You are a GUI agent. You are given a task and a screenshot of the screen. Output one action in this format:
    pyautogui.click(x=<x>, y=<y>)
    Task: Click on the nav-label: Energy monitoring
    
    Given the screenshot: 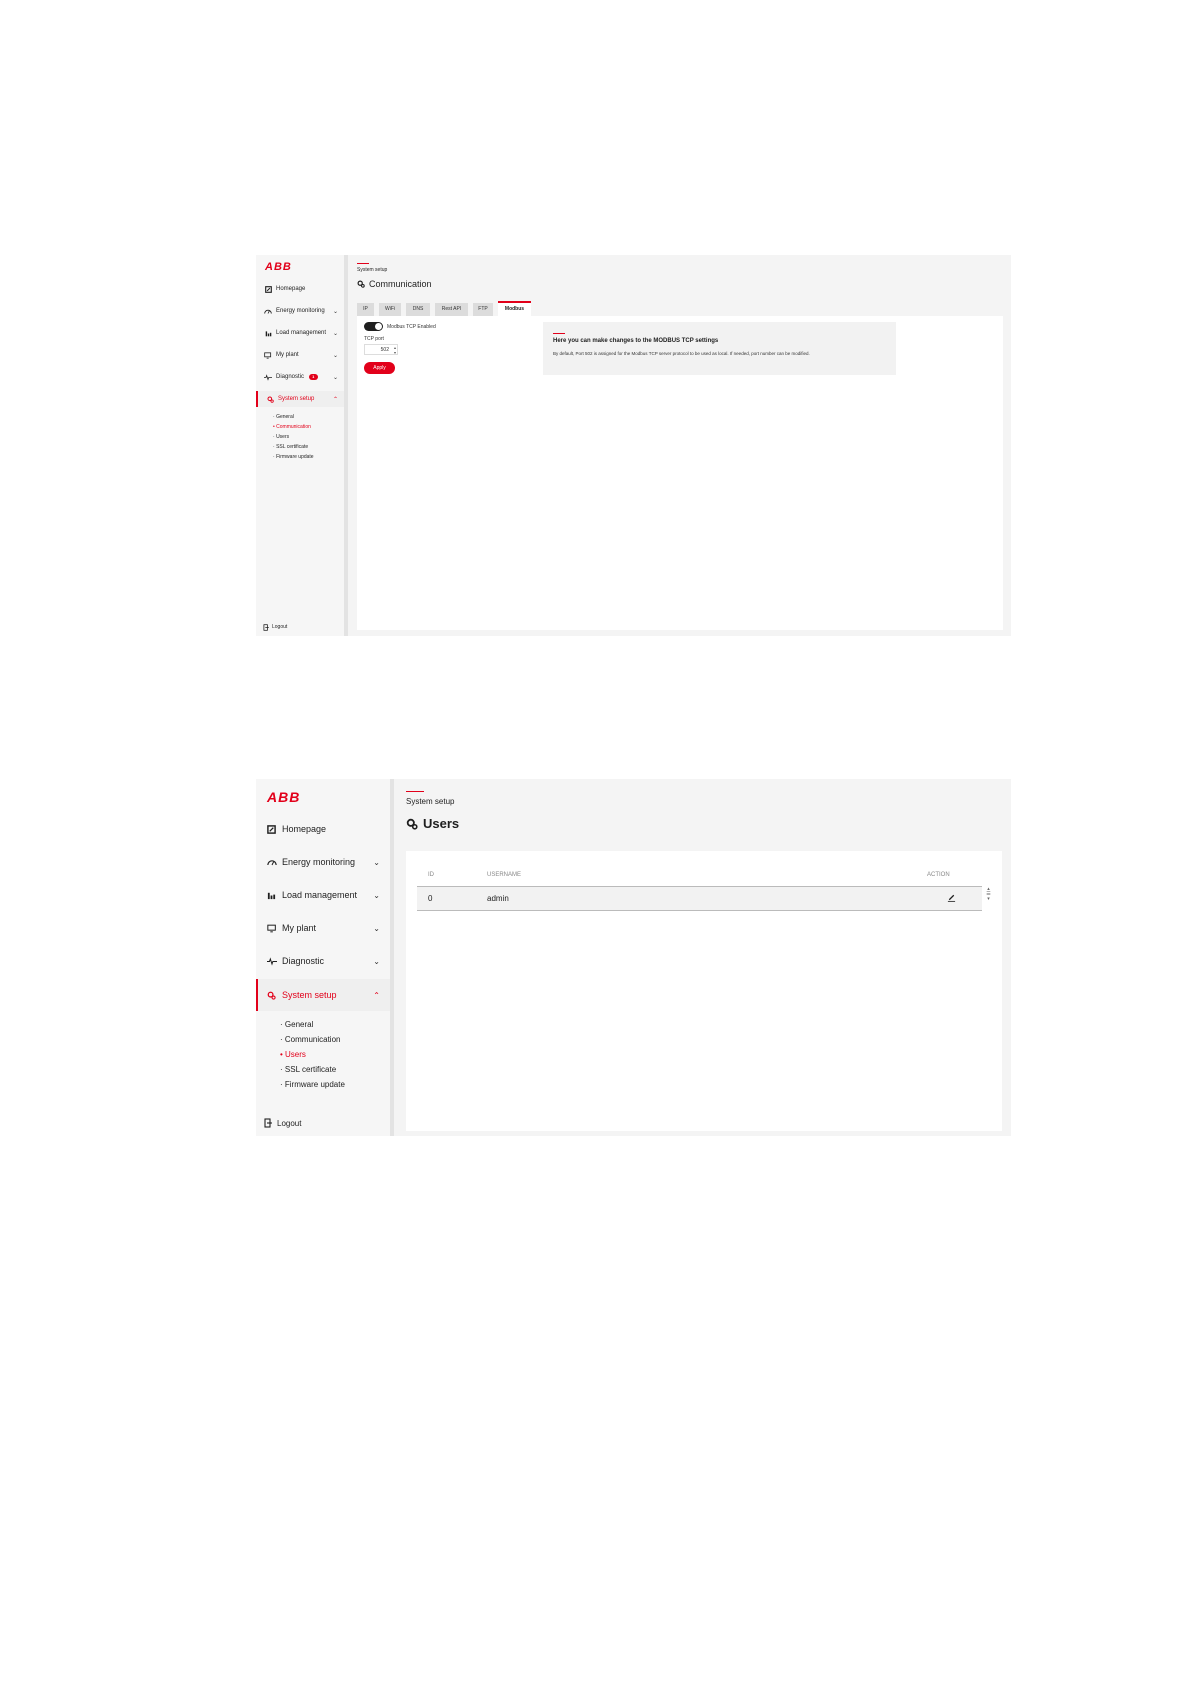 What is the action you would take?
    pyautogui.click(x=300, y=311)
    